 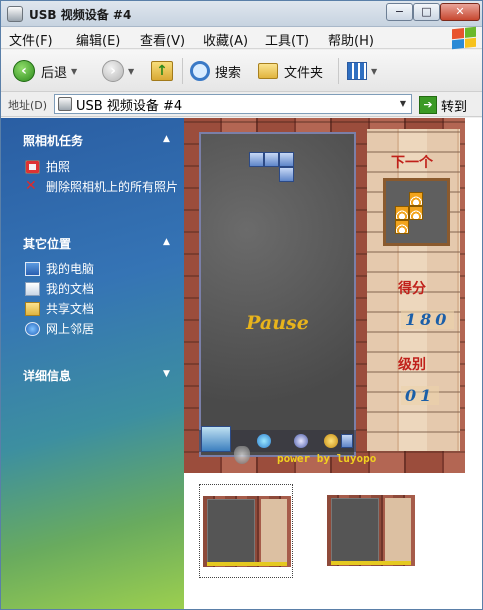 I want to click on menu-file: 文件(F), so click(x=31, y=39).